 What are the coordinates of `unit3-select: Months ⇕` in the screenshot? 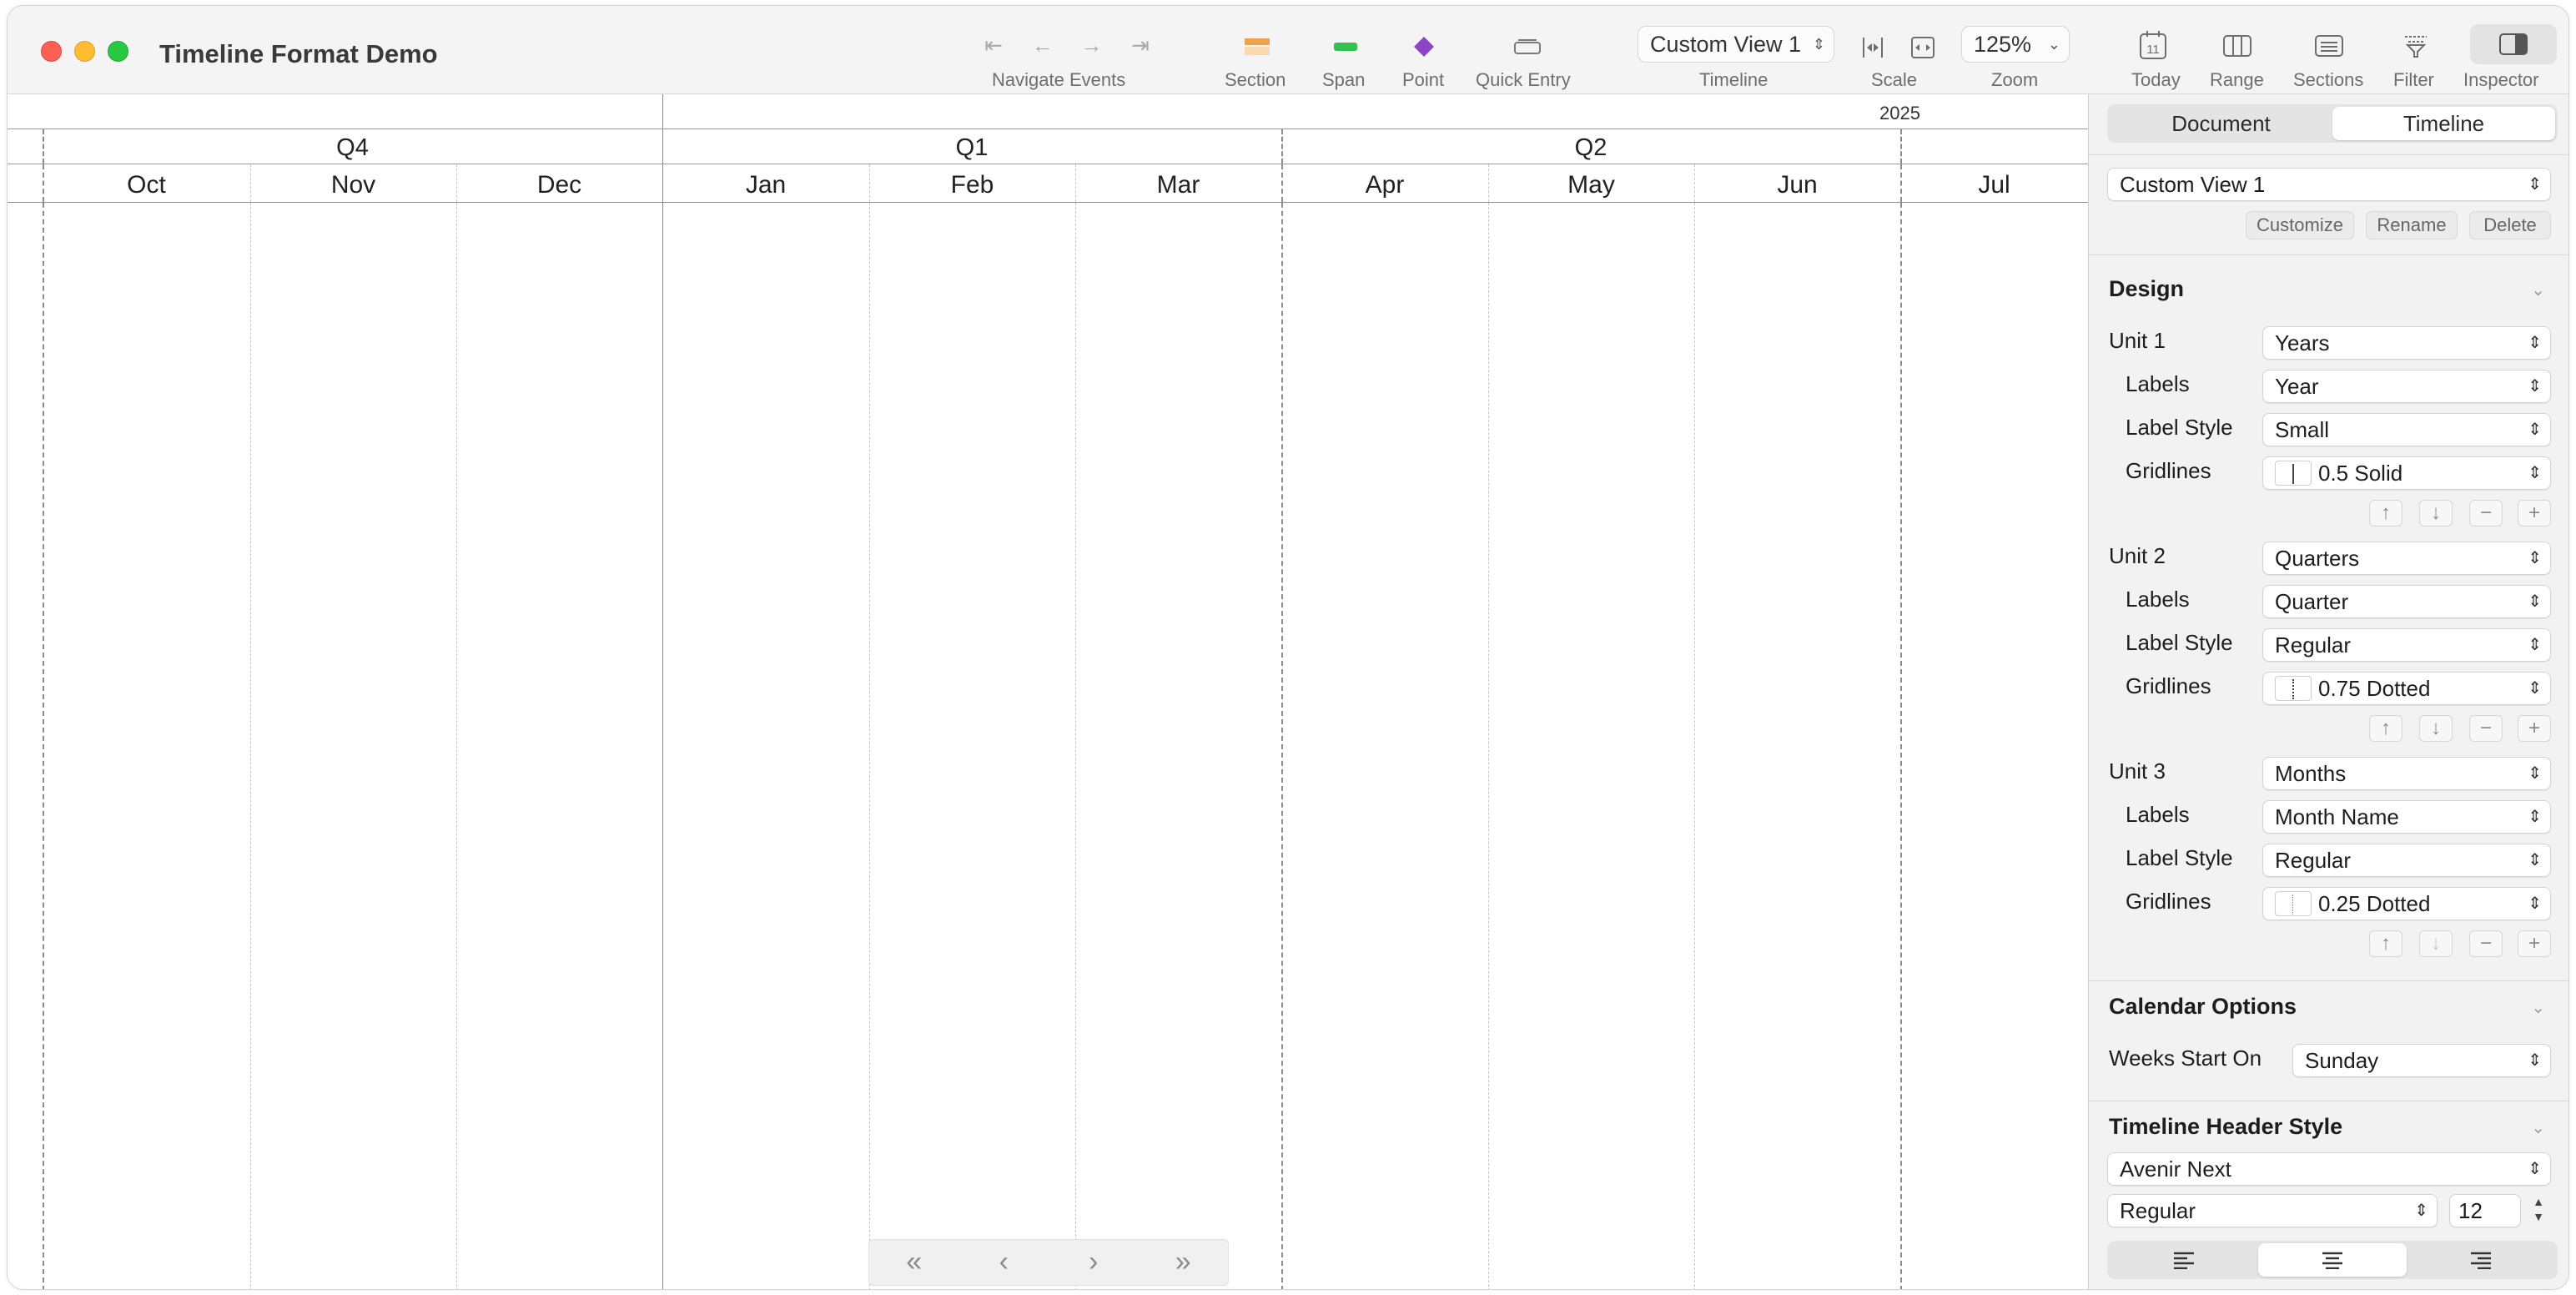 It's located at (2406, 774).